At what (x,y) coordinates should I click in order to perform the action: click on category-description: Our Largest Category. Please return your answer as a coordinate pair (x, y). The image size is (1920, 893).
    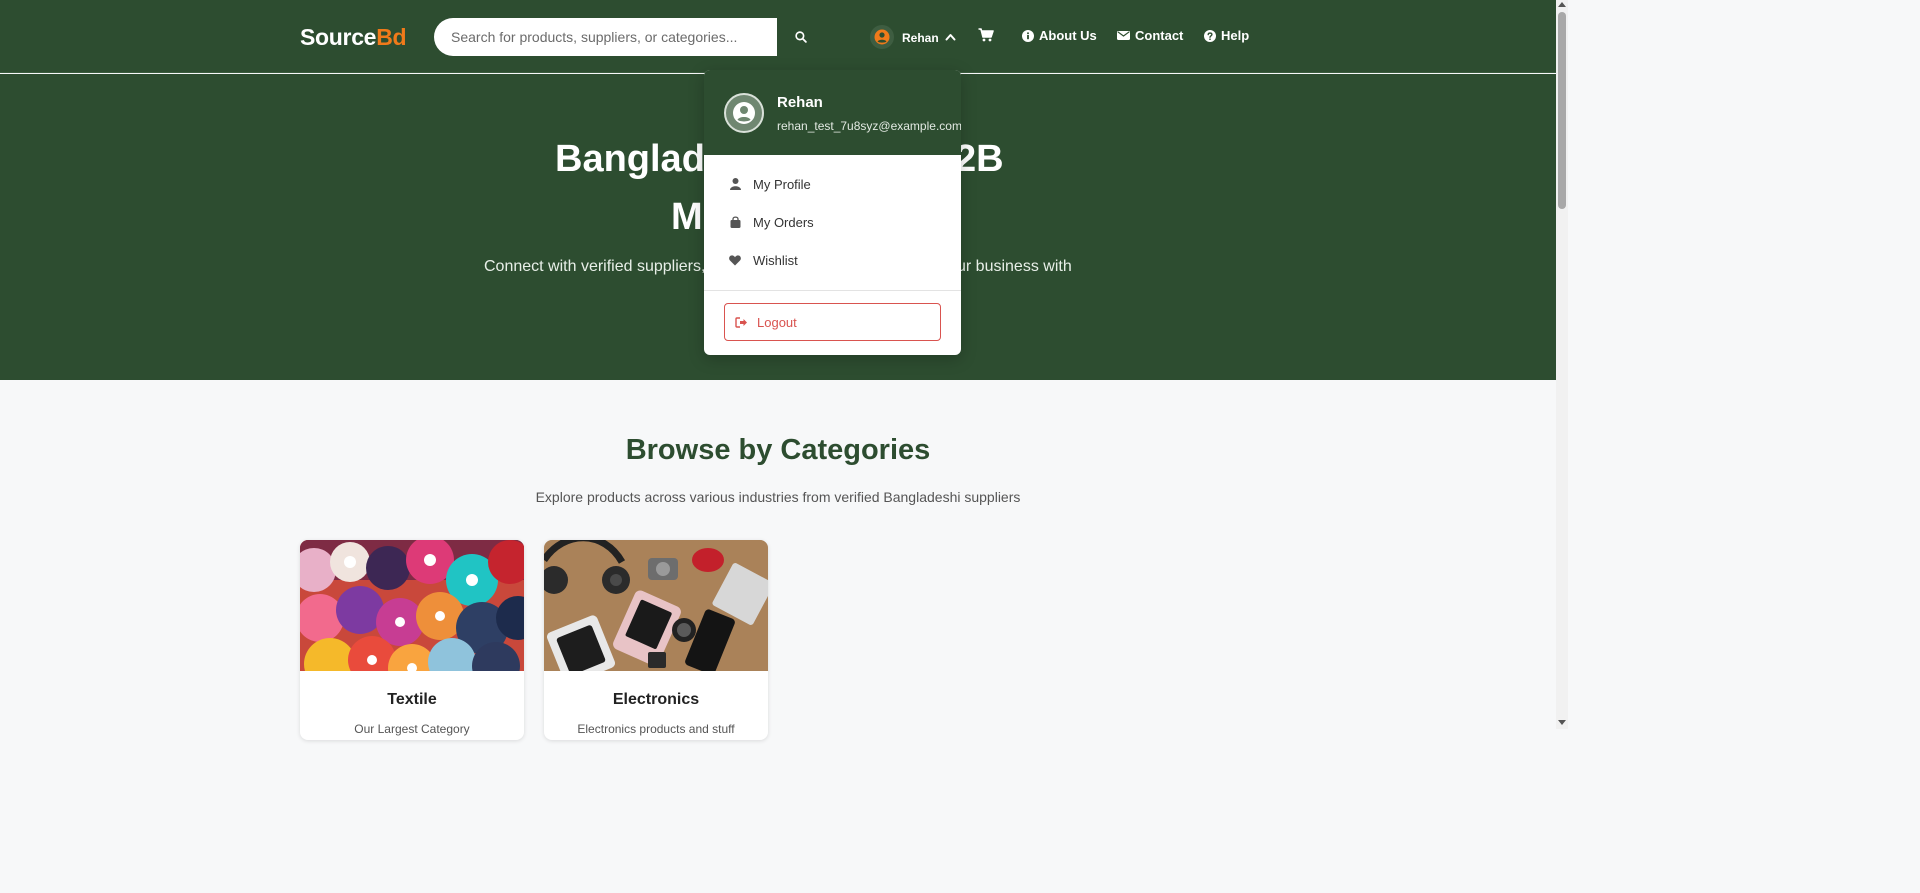
    Looking at the image, I should click on (412, 729).